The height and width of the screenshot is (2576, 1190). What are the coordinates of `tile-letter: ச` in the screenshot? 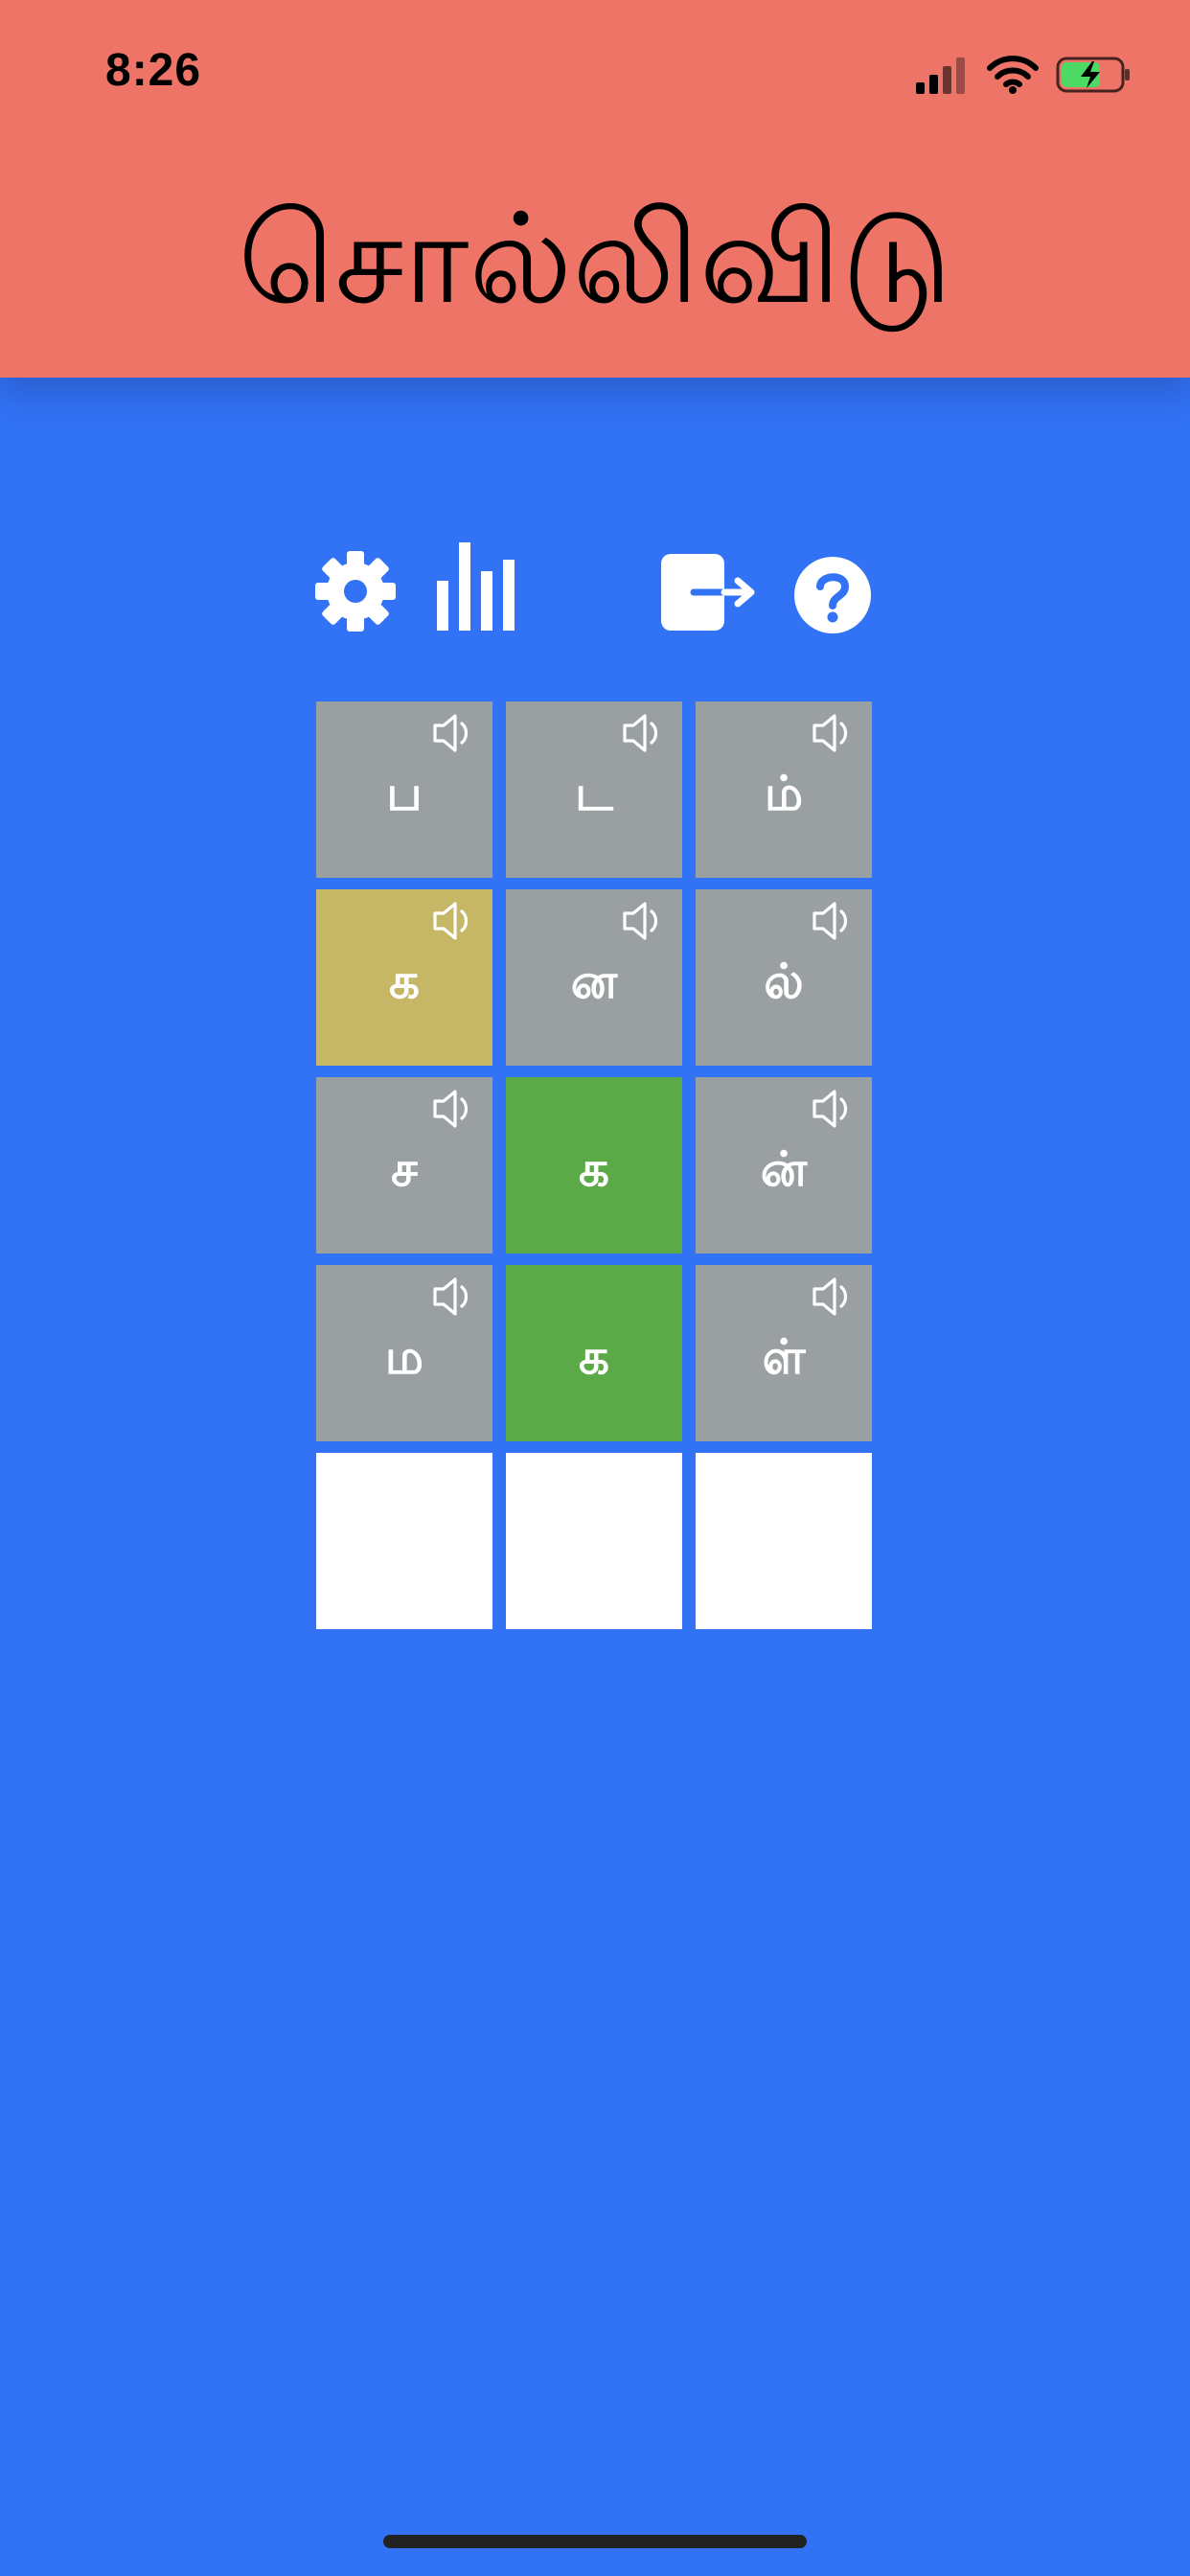 It's located at (405, 1168).